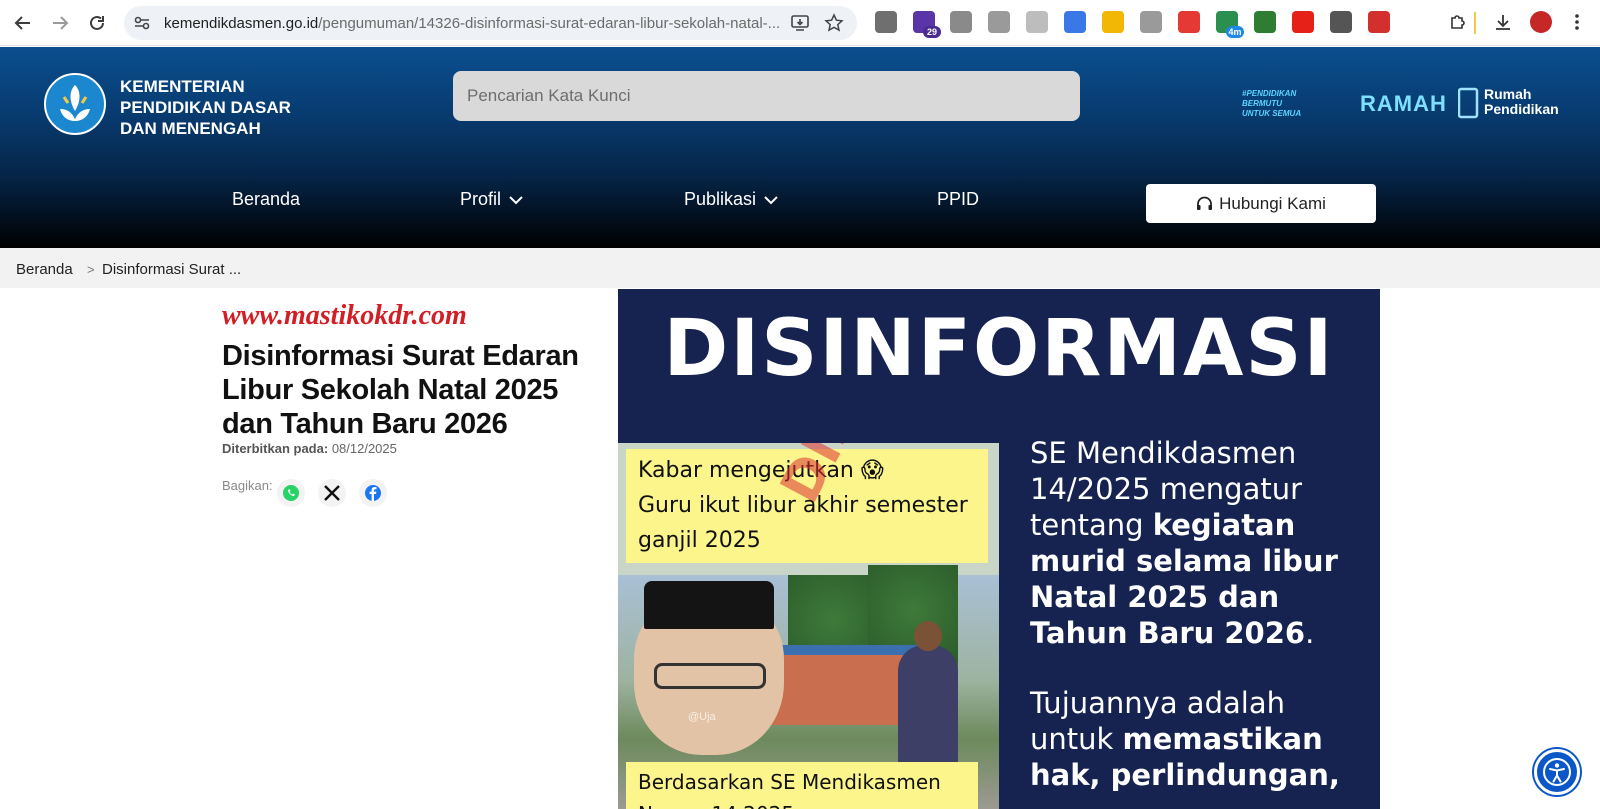 The width and height of the screenshot is (1600, 809). Describe the element at coordinates (1076, 739) in the screenshot. I see `explanation-line: untuk` at that location.